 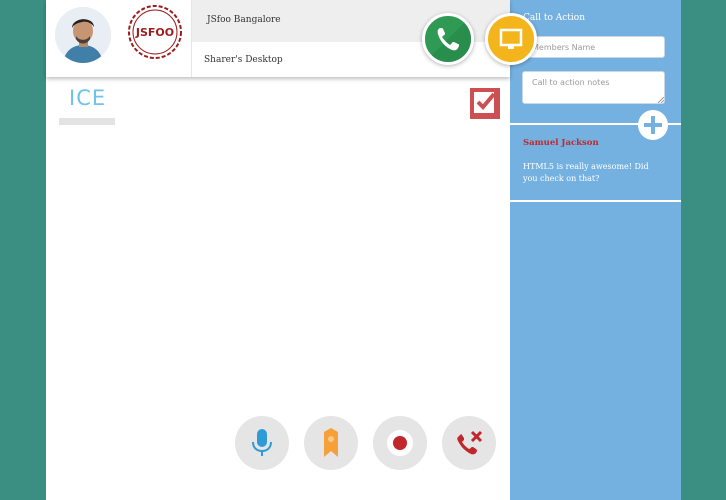 I want to click on event-title: JSfoo Bangalore, so click(x=244, y=20).